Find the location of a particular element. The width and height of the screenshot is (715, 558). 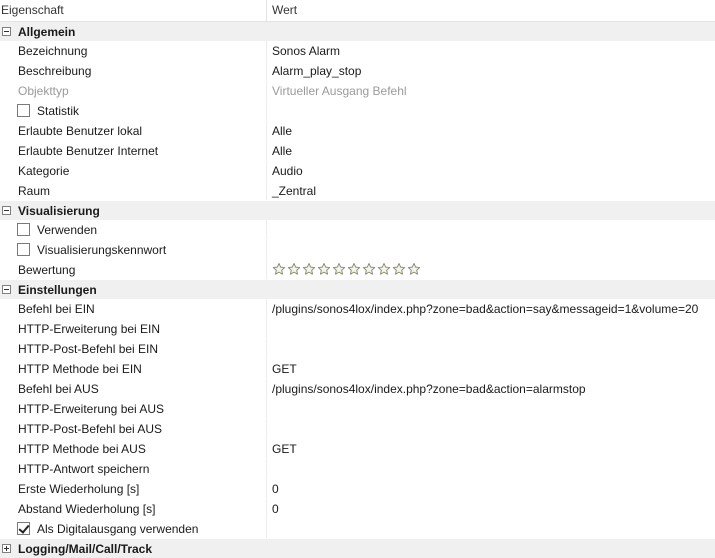

property-value-cell: Sonos Alarm is located at coordinates (491, 50).